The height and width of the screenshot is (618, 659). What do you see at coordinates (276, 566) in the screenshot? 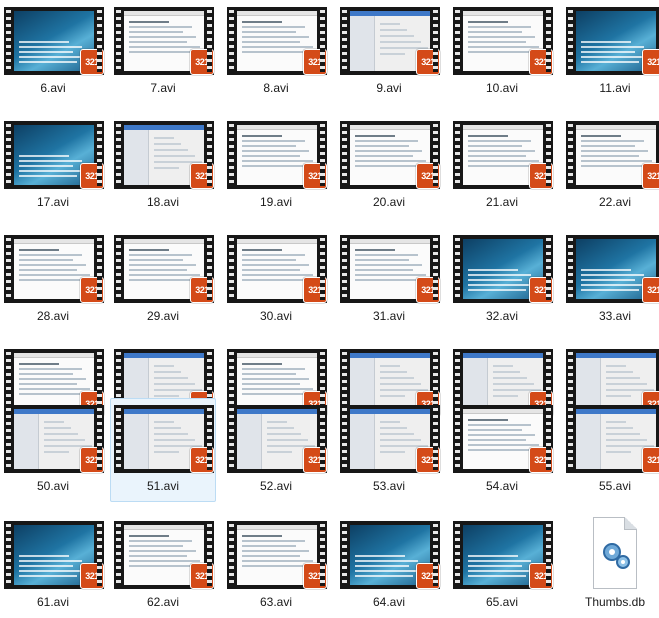
I see `file-item: 321 63.avi` at bounding box center [276, 566].